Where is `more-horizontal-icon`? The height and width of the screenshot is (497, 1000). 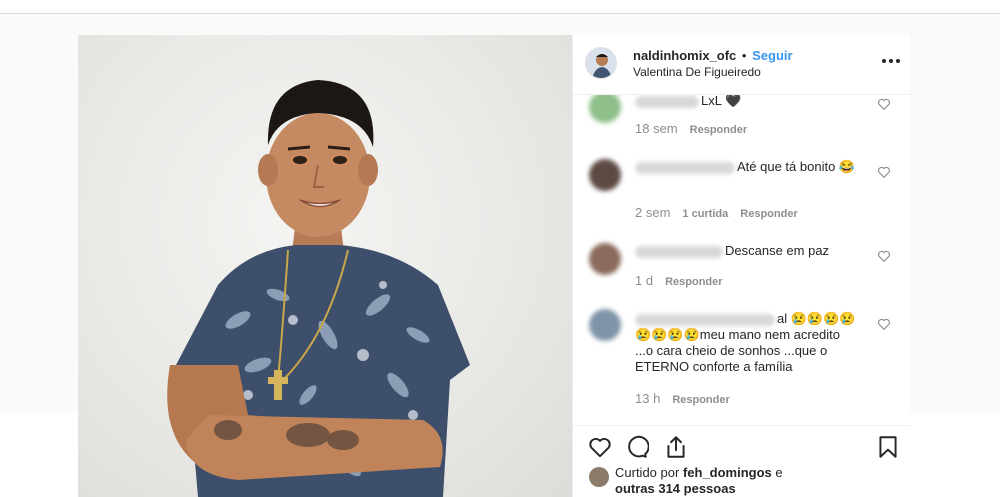
more-horizontal-icon is located at coordinates (891, 61).